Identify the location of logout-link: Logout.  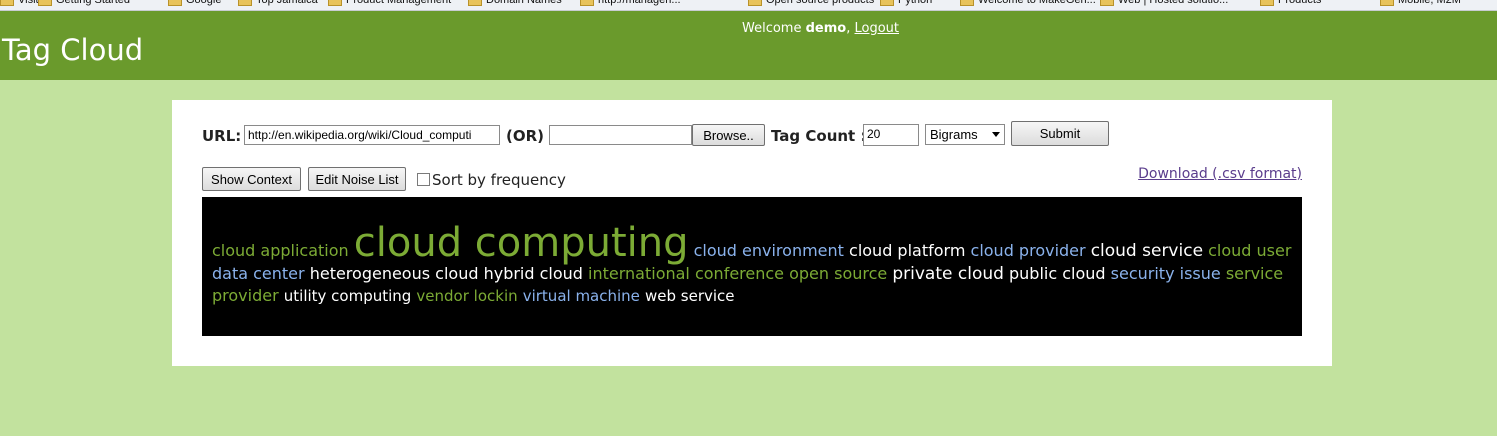
(877, 28).